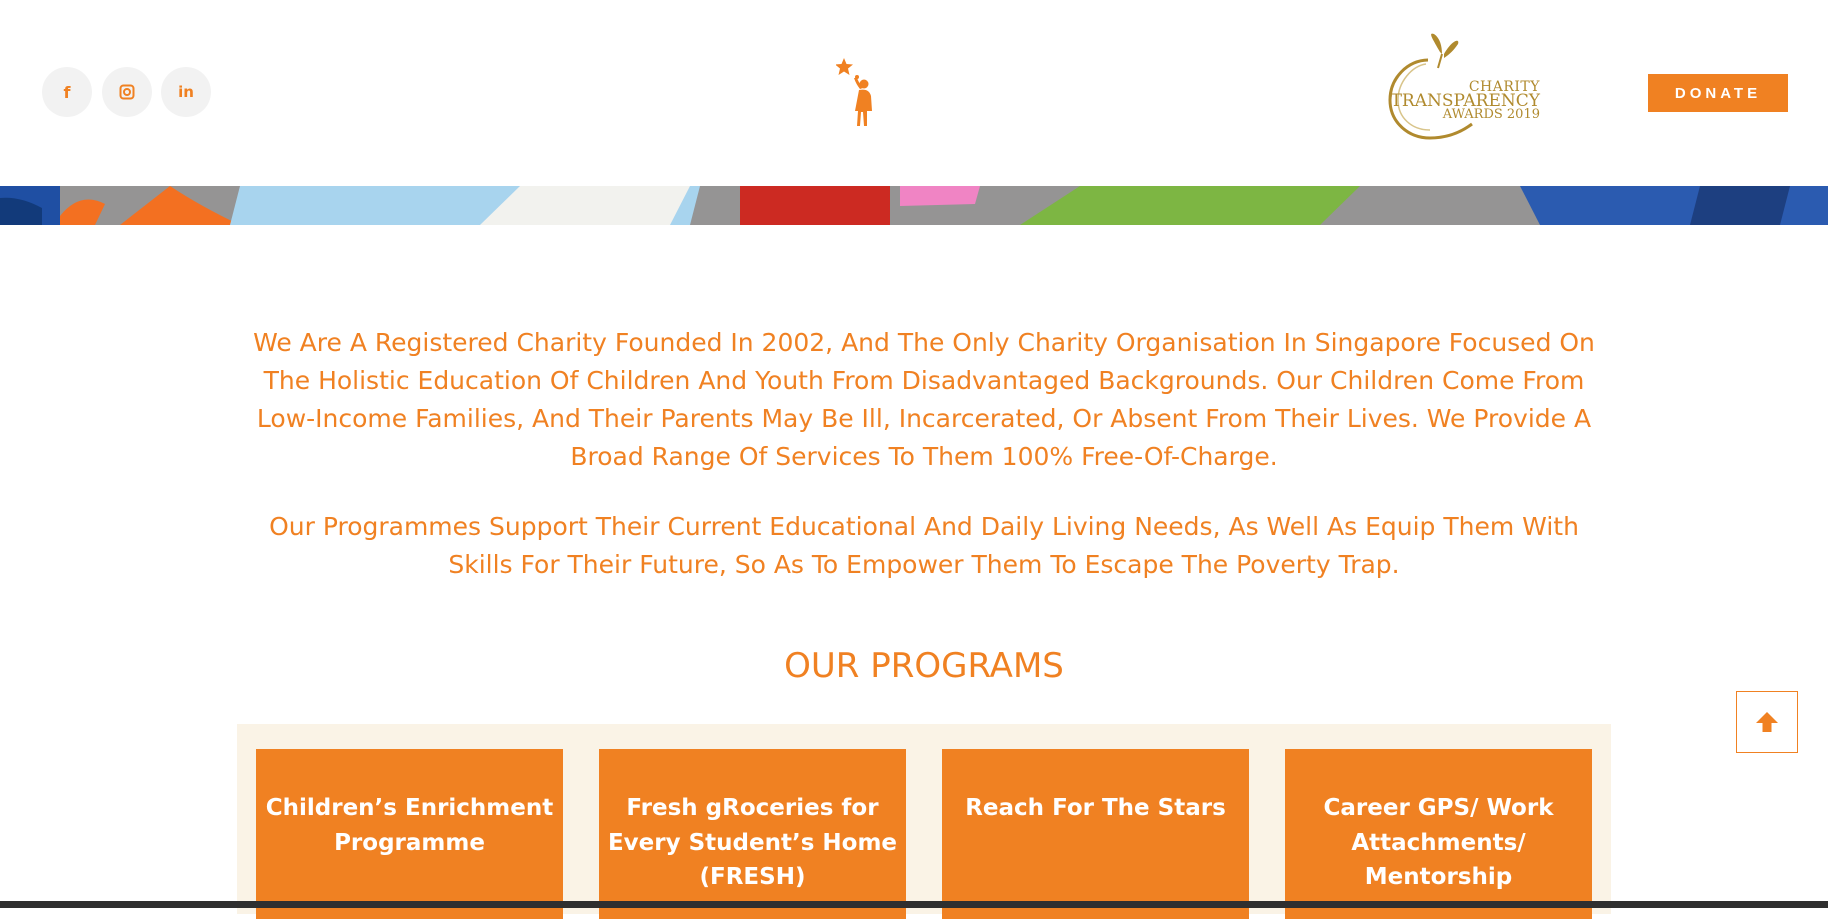 The image size is (1828, 919). Describe the element at coordinates (914, 205) in the screenshot. I see `hero-banner-image` at that location.